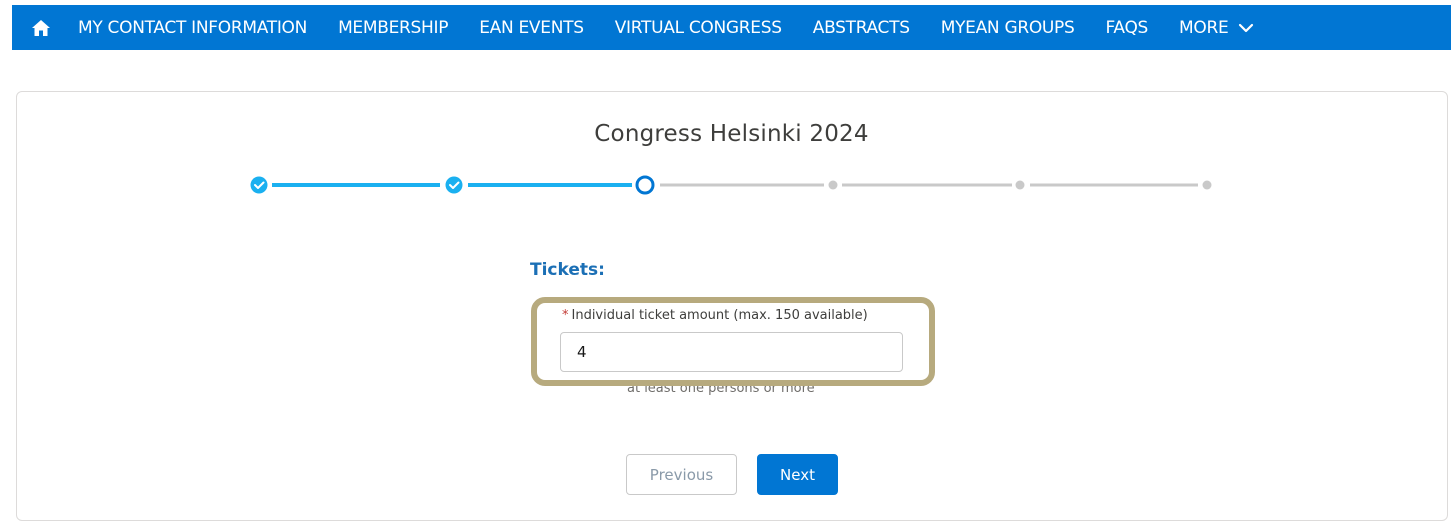  What do you see at coordinates (861, 28) in the screenshot?
I see `nav-item-abstracts: ABSTRACTS` at bounding box center [861, 28].